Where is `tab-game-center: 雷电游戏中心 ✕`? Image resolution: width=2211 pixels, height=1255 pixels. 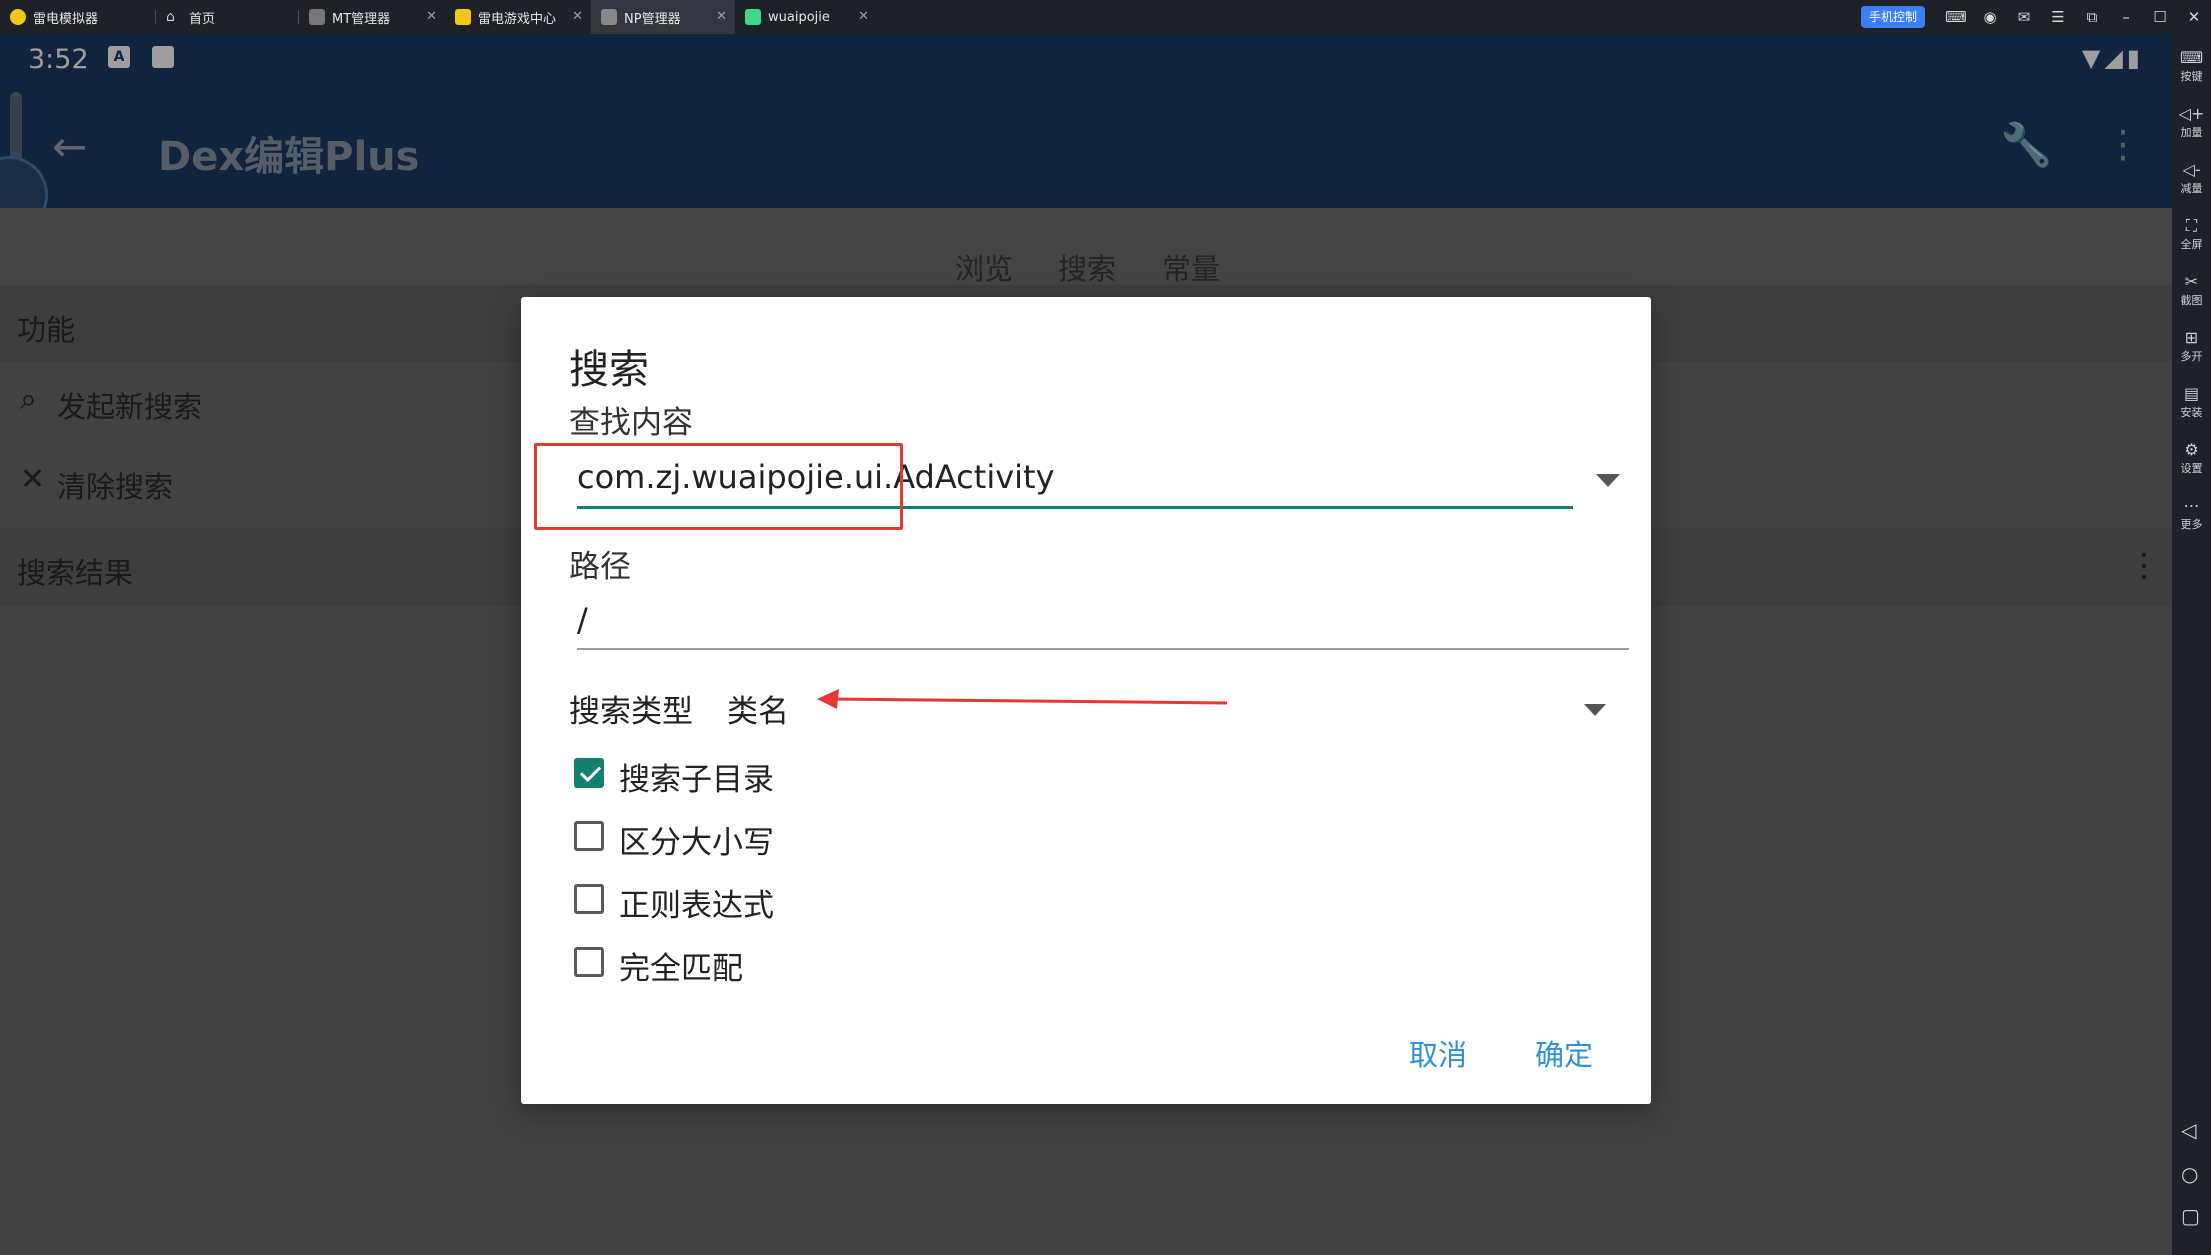 tab-game-center: 雷电游戏中心 ✕ is located at coordinates (518, 17).